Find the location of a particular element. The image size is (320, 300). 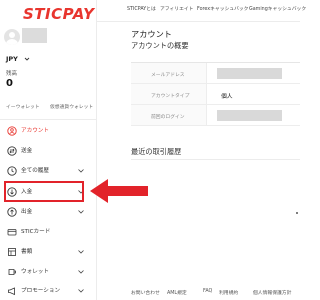

sidebar-item-label: アカウント is located at coordinates (35, 131).